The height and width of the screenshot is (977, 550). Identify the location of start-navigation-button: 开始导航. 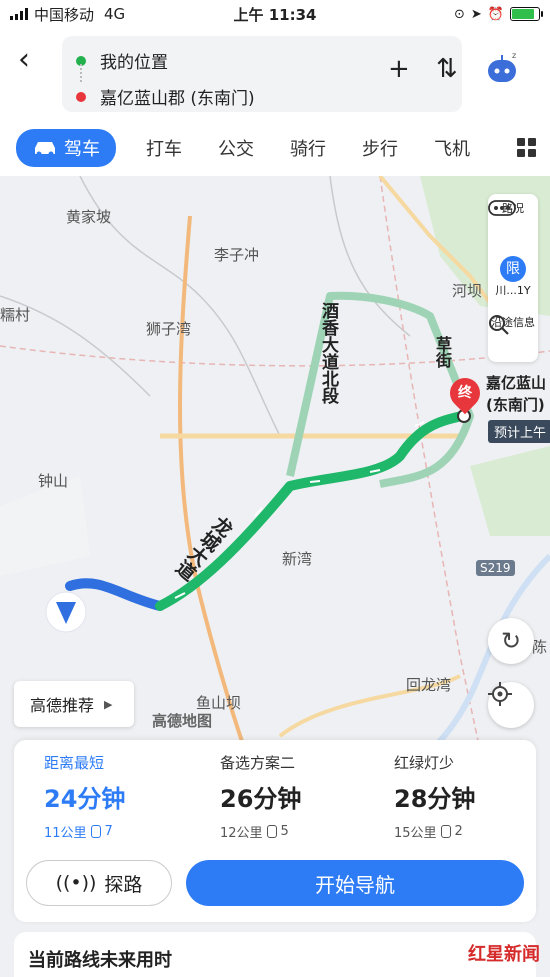
(355, 883).